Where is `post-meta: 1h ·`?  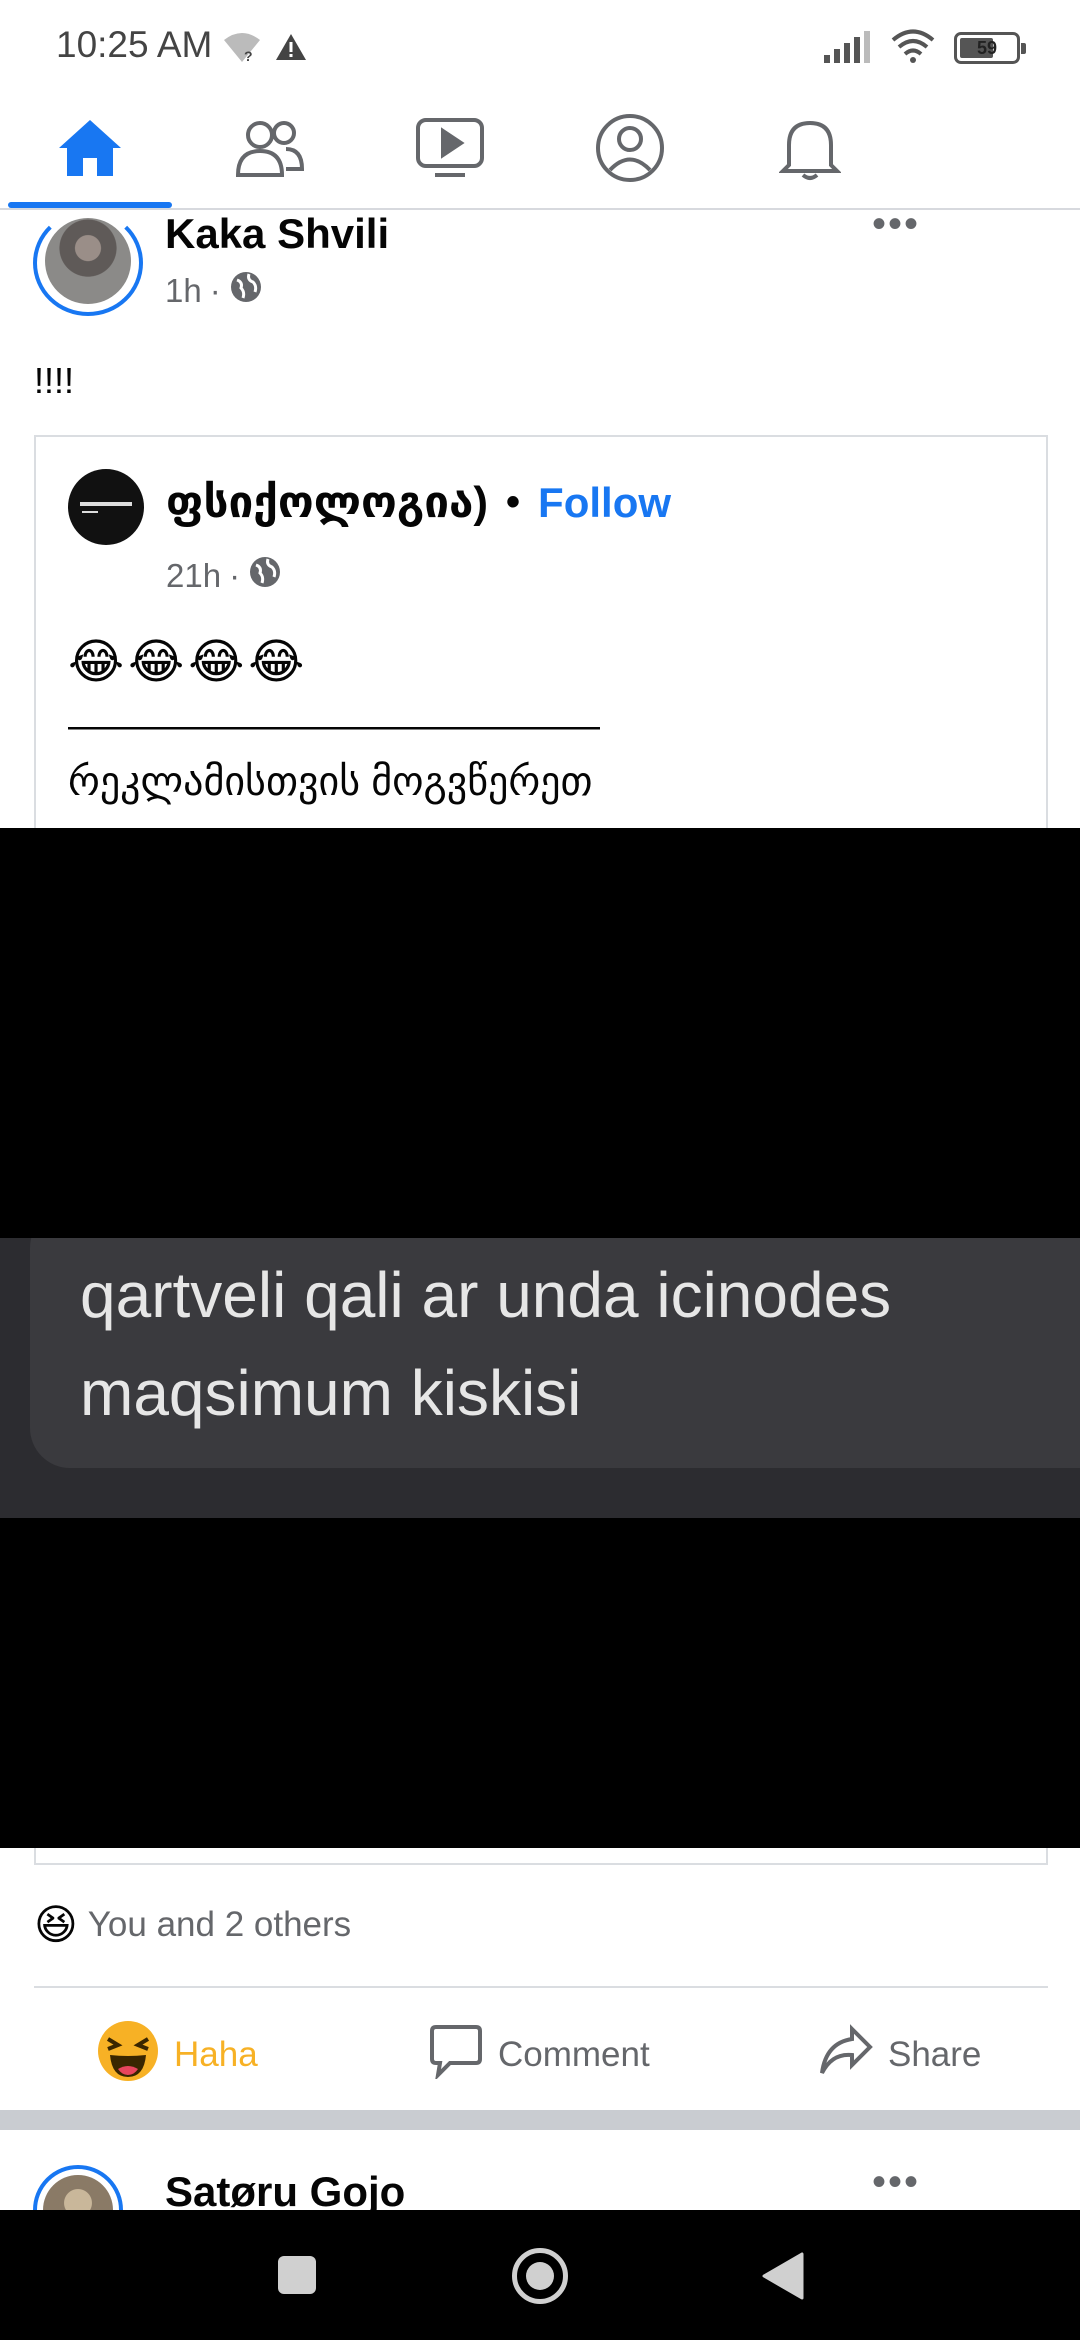 post-meta: 1h · is located at coordinates (214, 291).